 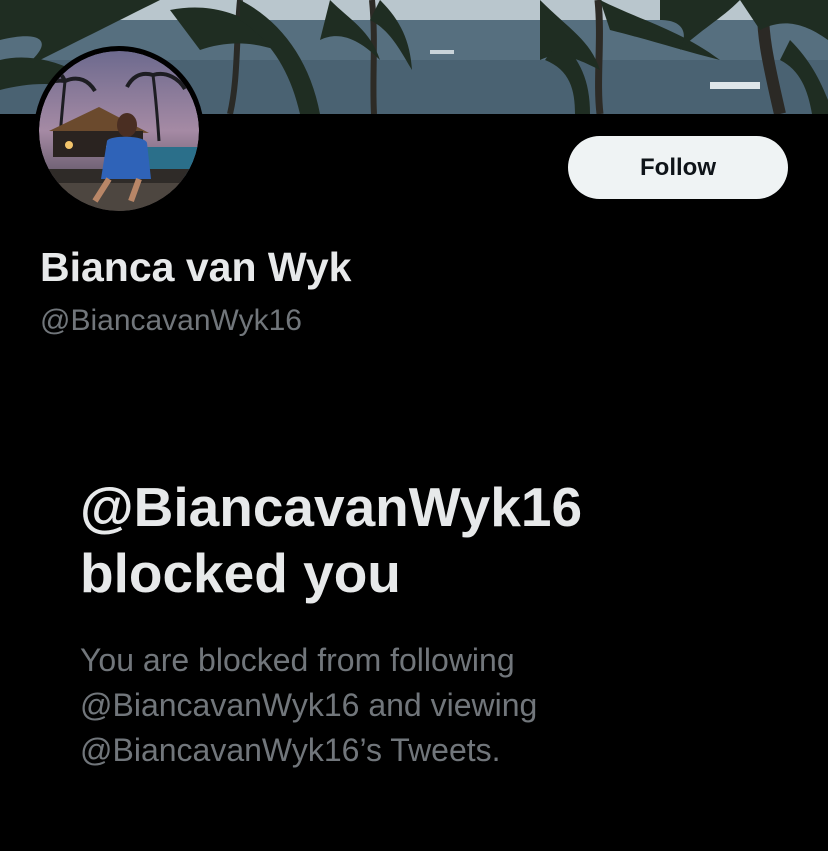 I want to click on profile-photo-icon, so click(x=119, y=131).